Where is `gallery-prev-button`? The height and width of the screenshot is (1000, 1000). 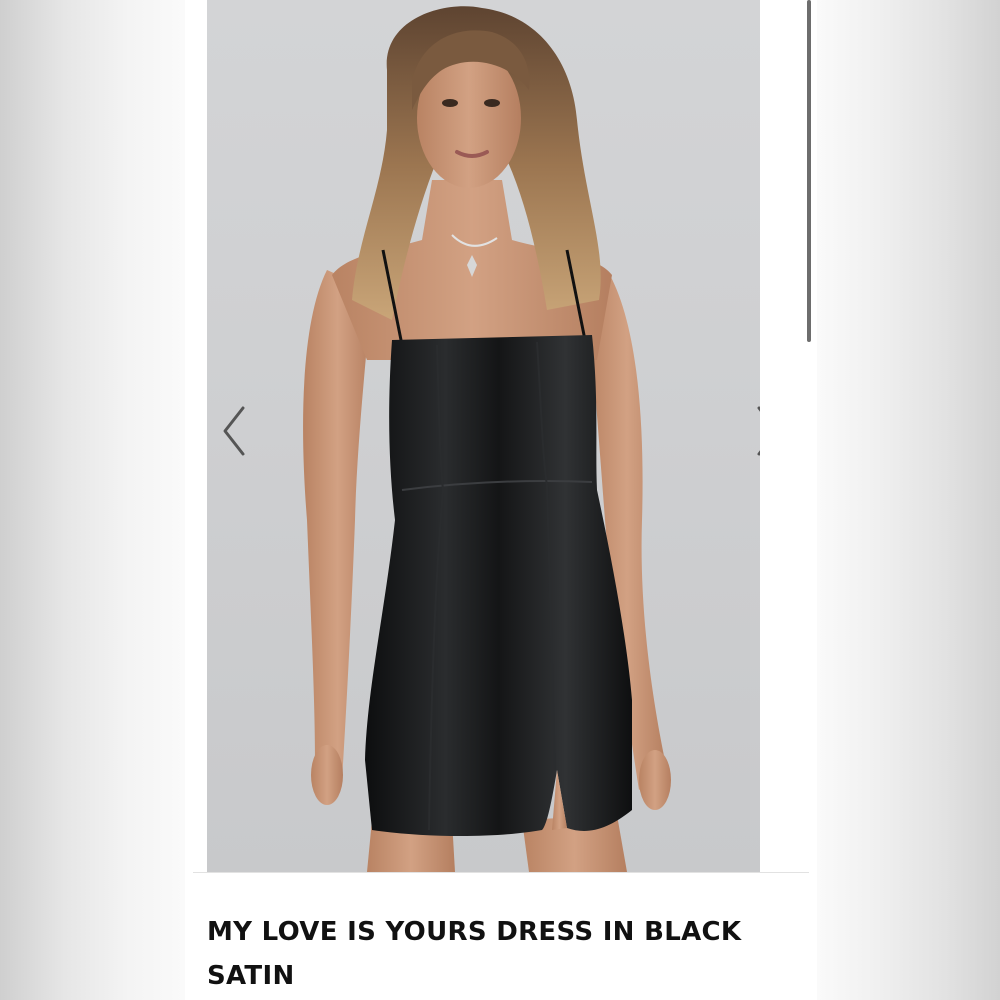 gallery-prev-button is located at coordinates (234, 431).